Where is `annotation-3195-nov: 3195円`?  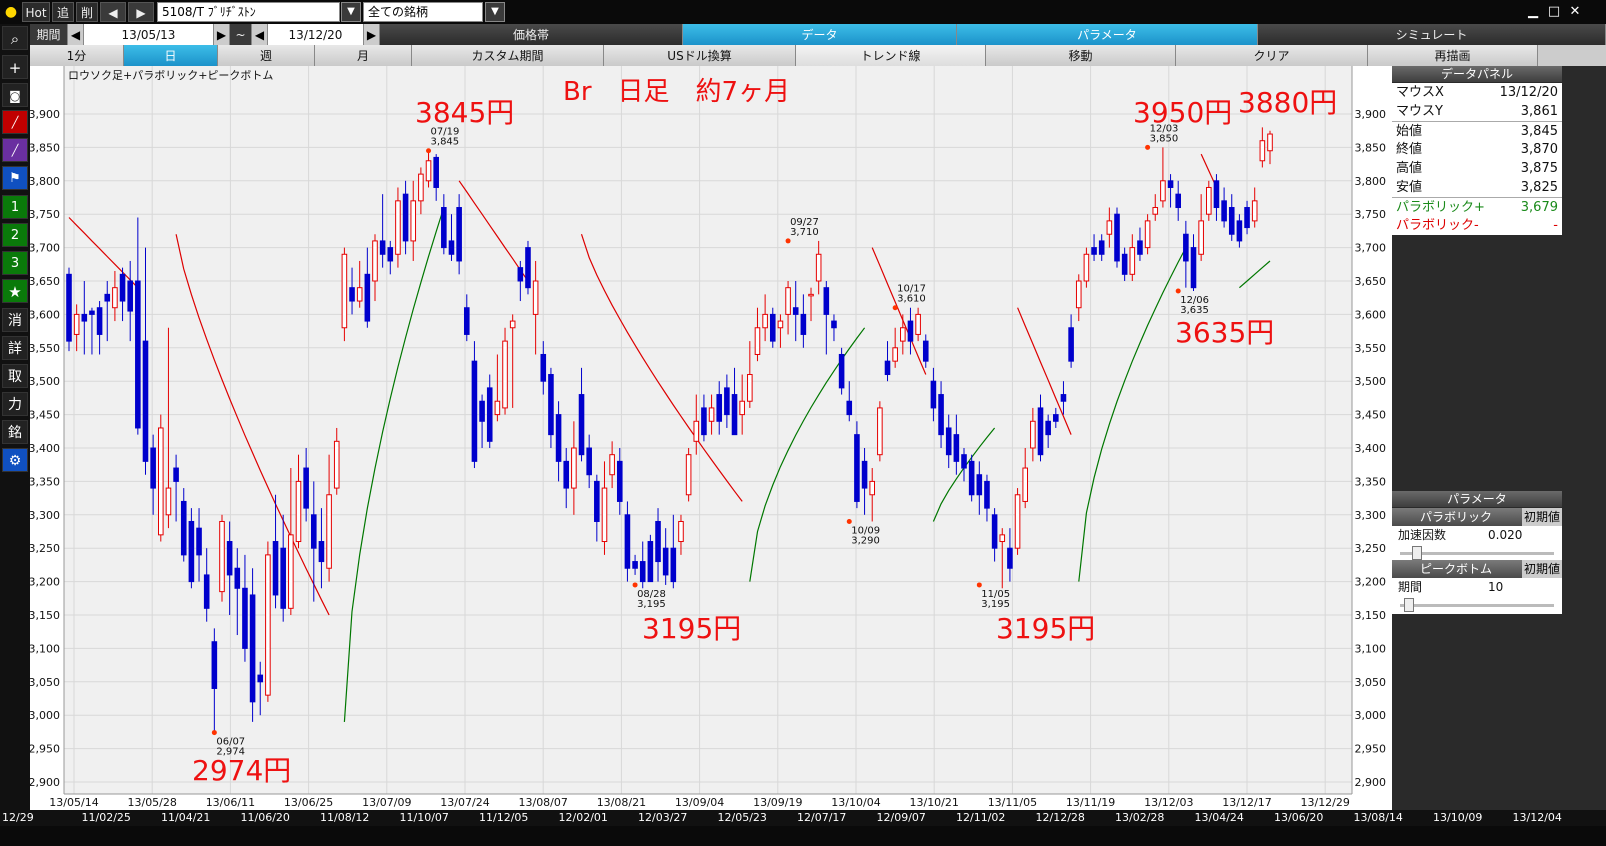 annotation-3195-nov: 3195円 is located at coordinates (1045, 628).